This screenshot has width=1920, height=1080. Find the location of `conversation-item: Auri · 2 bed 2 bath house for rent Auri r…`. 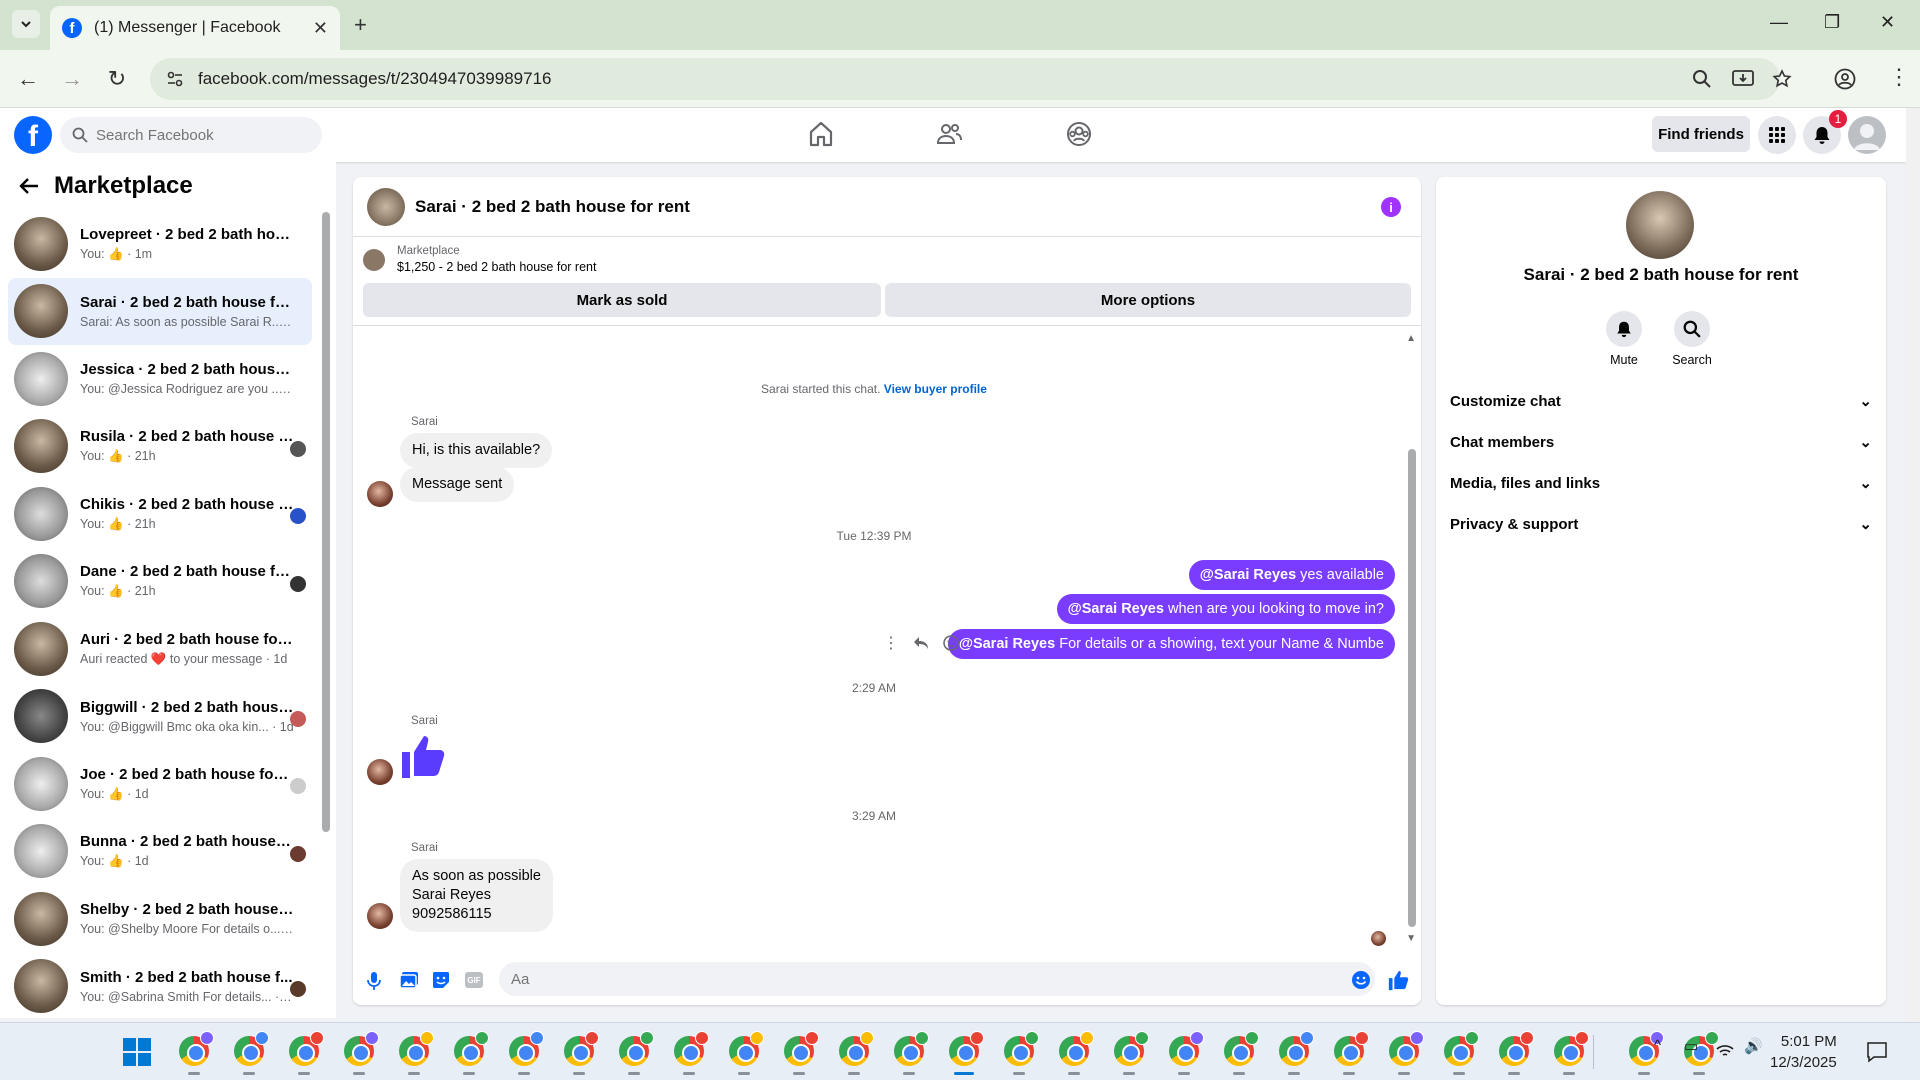

conversation-item: Auri · 2 bed 2 bath house for rent Auri r… is located at coordinates (160, 649).